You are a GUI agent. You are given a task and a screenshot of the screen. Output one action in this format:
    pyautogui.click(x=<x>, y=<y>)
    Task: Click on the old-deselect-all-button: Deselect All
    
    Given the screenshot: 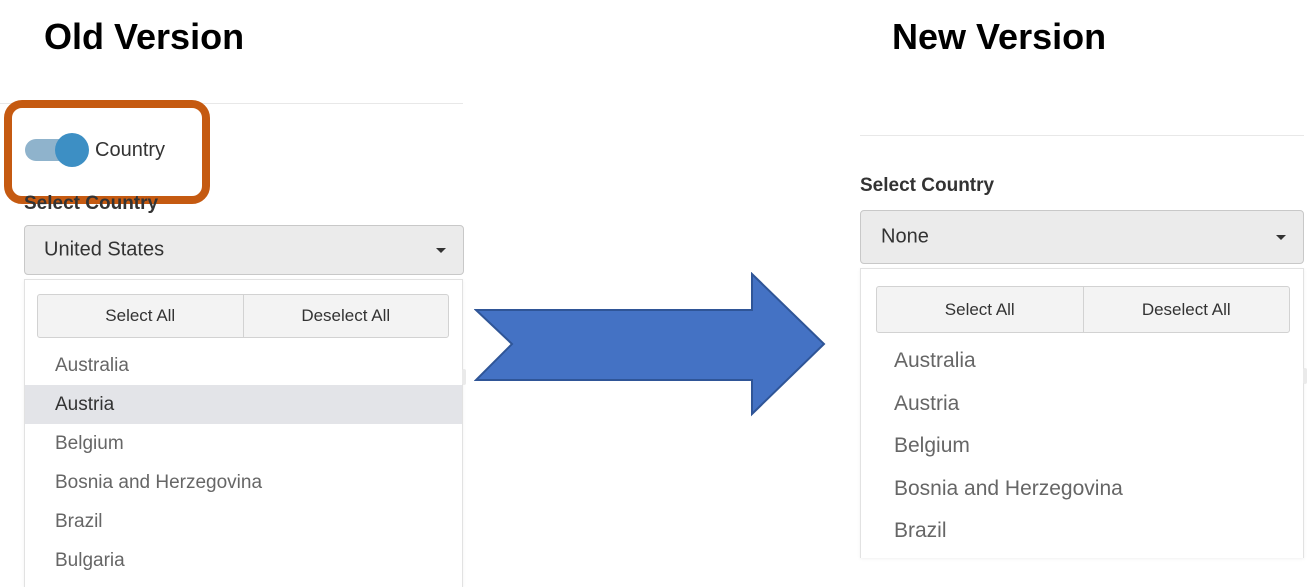 What is the action you would take?
    pyautogui.click(x=345, y=316)
    